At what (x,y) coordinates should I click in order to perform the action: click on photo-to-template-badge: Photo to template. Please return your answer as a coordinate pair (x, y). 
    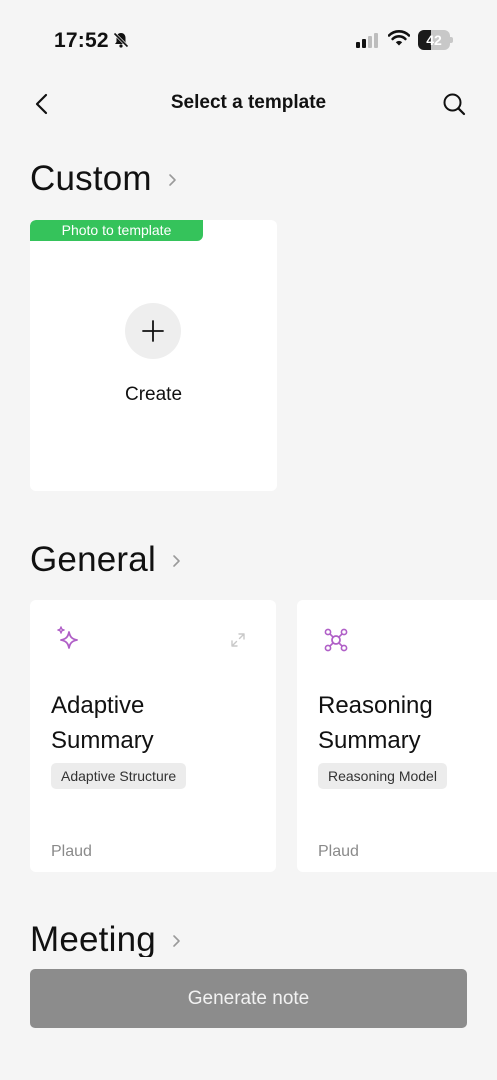
    Looking at the image, I should click on (116, 230).